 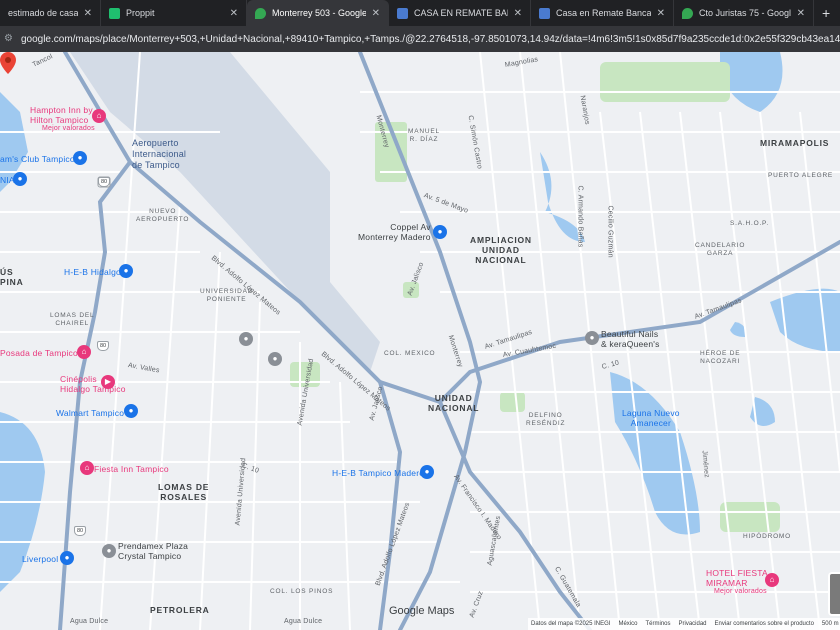 What do you see at coordinates (184, 492) in the screenshot?
I see `neighborhood-lomas-de-rosales: LOMAS DE ROSALES` at bounding box center [184, 492].